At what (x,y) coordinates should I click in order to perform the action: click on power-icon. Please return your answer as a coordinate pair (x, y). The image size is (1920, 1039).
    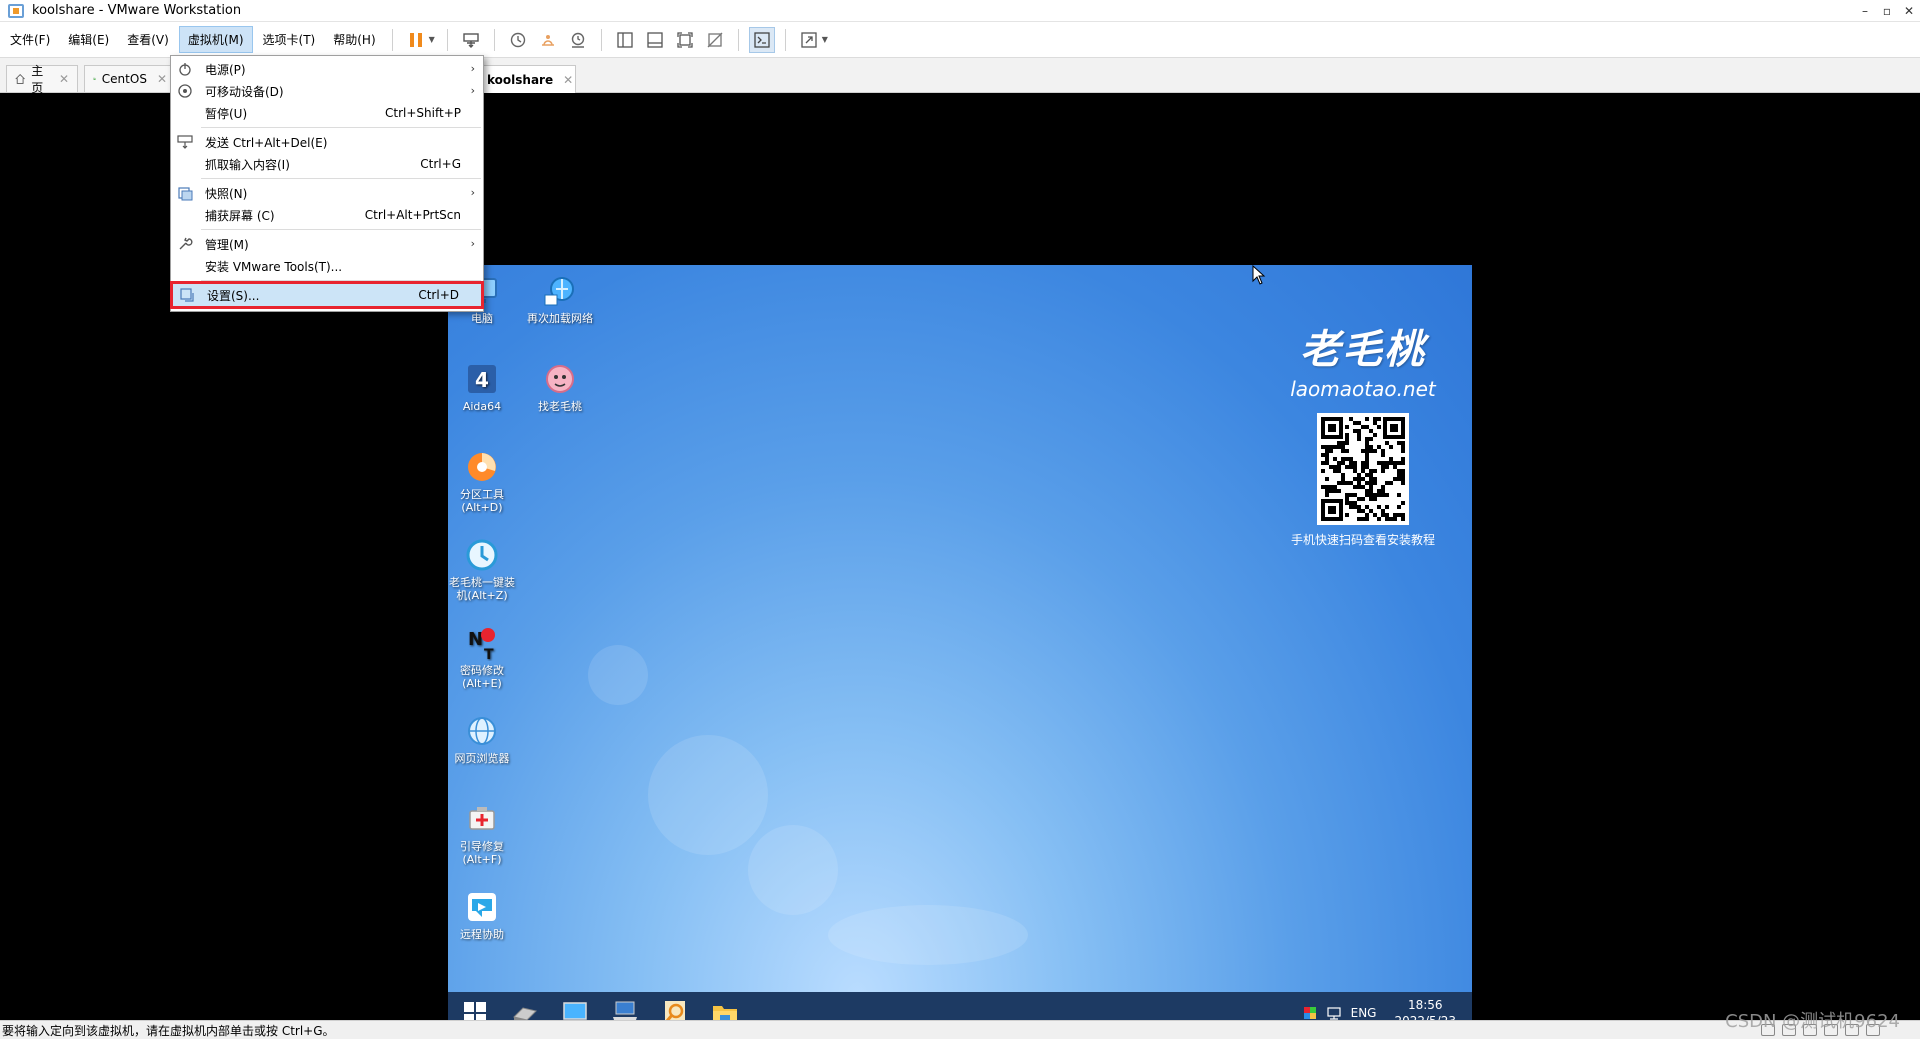
    Looking at the image, I should click on (185, 69).